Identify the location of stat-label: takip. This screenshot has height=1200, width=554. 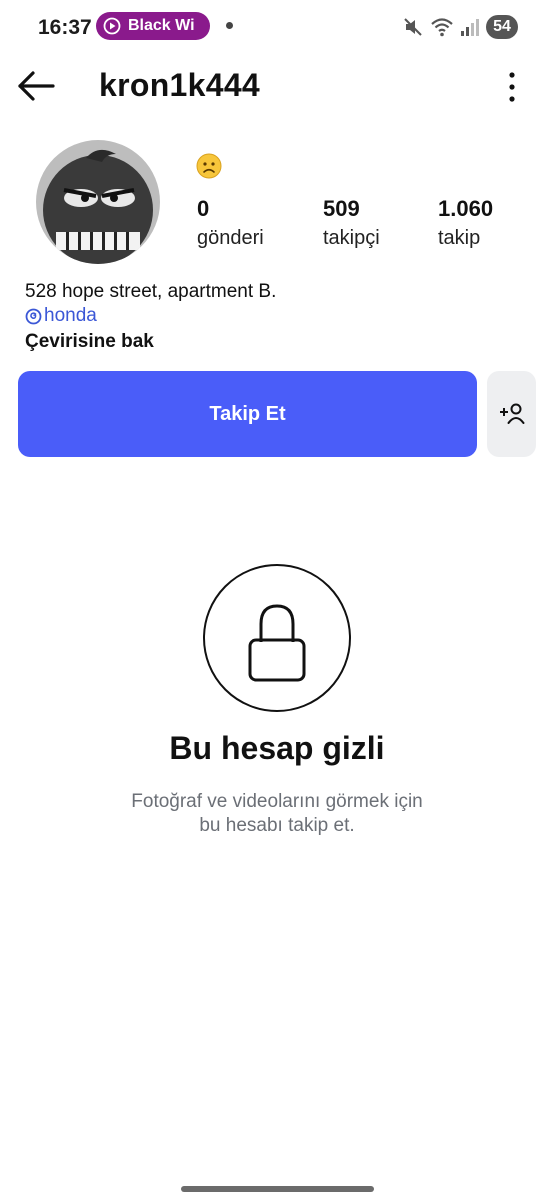
(459, 238).